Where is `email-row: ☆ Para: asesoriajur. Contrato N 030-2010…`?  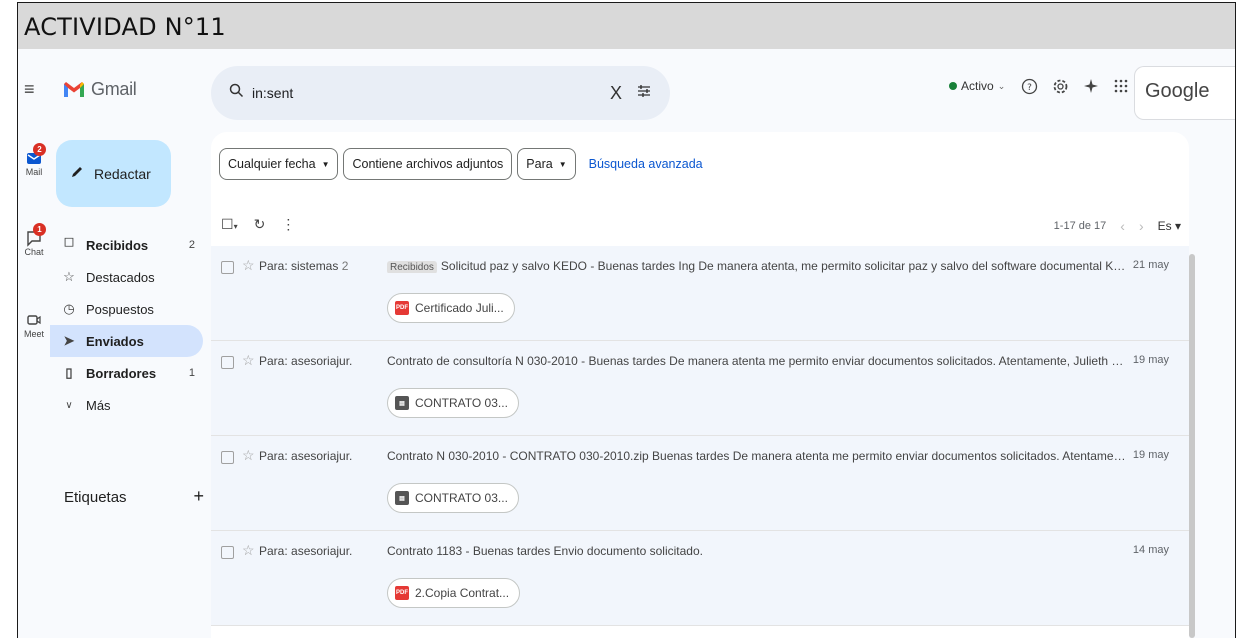
email-row: ☆ Para: asesoriajur. Contrato N 030-2010… is located at coordinates (700, 483).